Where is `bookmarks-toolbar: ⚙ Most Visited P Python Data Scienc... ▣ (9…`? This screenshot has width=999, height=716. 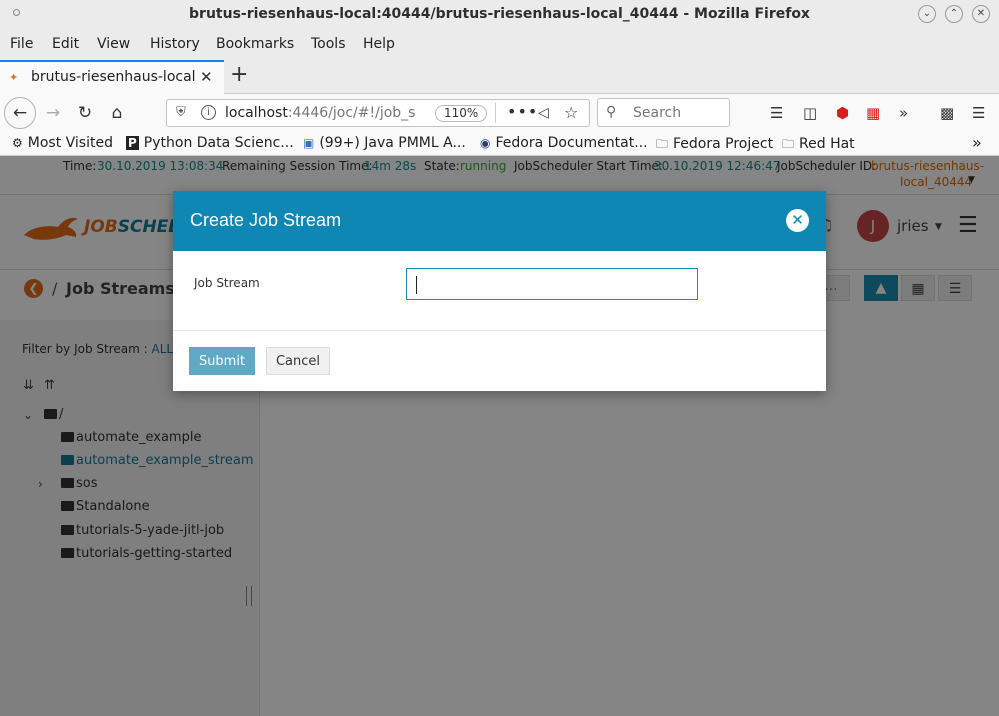 bookmarks-toolbar: ⚙ Most Visited P Python Data Scienc... ▣ (9… is located at coordinates (499, 144).